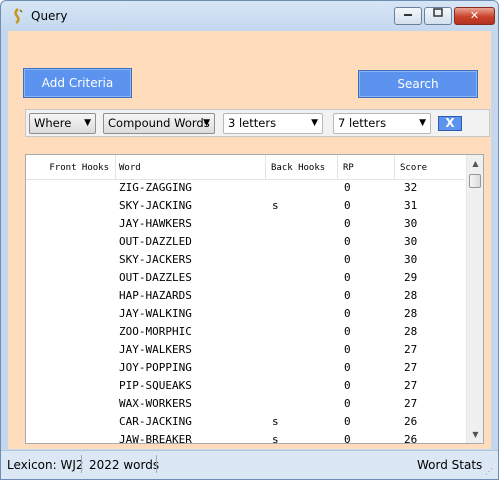  Describe the element at coordinates (475, 434) in the screenshot. I see `scroll-down-icon: ▼` at that location.